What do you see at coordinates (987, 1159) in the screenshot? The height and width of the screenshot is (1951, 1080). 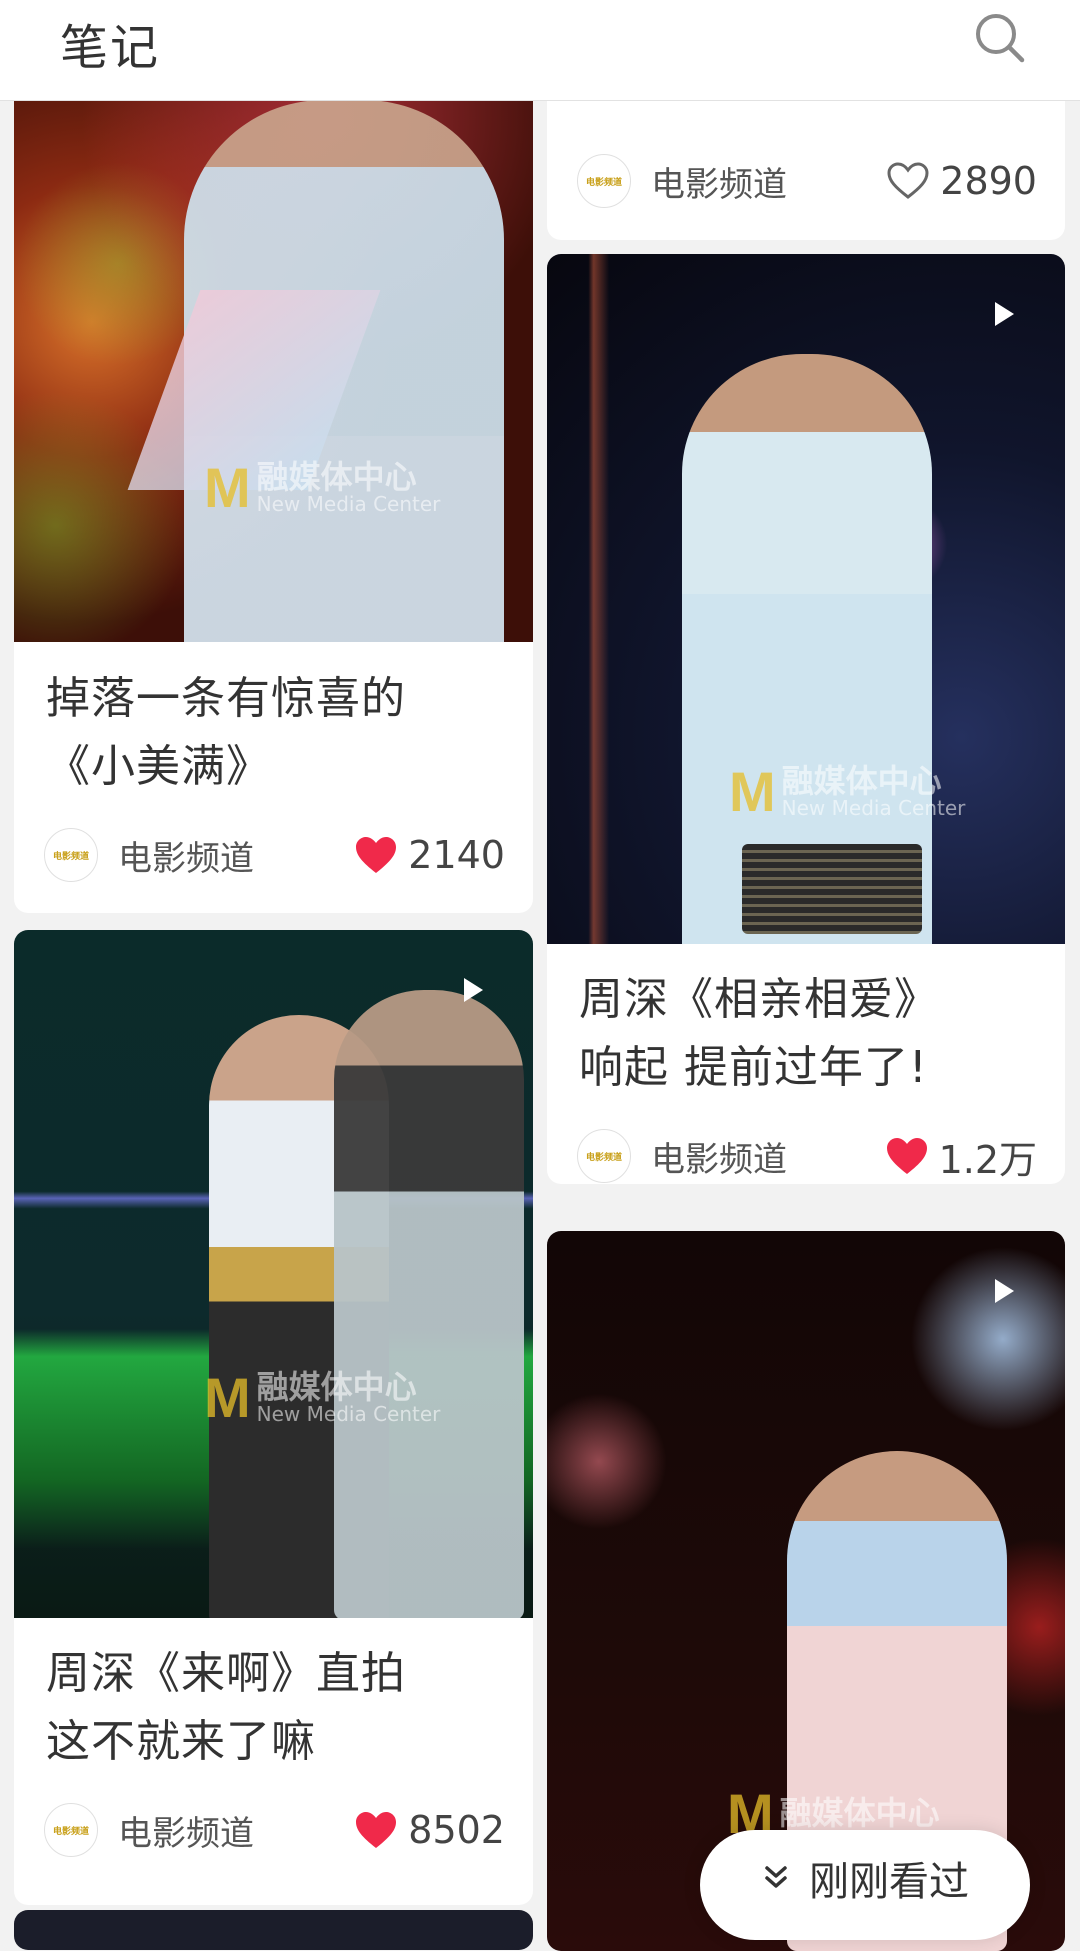 I see `like-count: 1.2万` at bounding box center [987, 1159].